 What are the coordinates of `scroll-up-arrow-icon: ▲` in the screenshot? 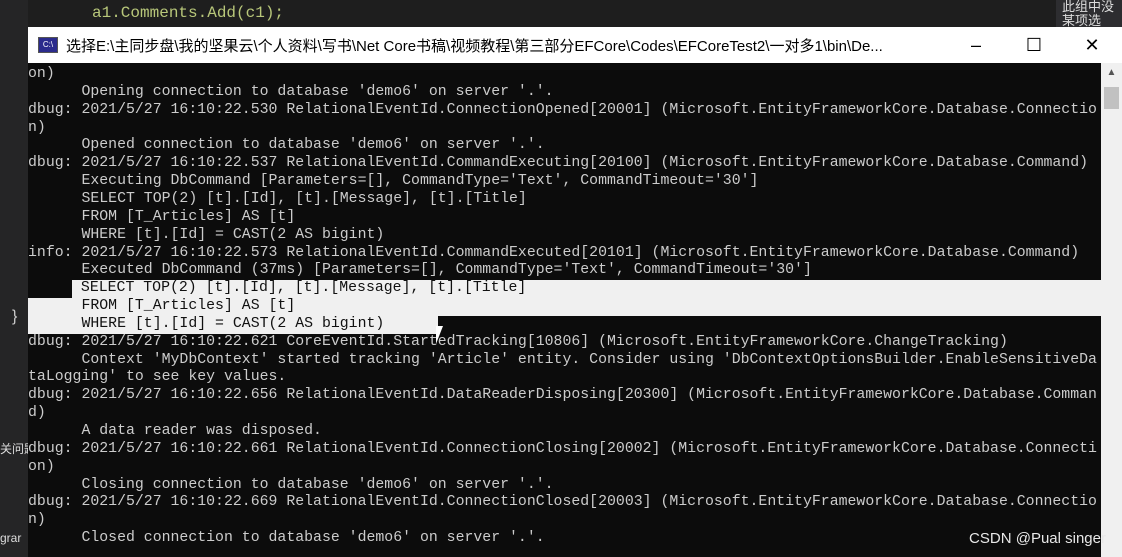 It's located at (1111, 72).